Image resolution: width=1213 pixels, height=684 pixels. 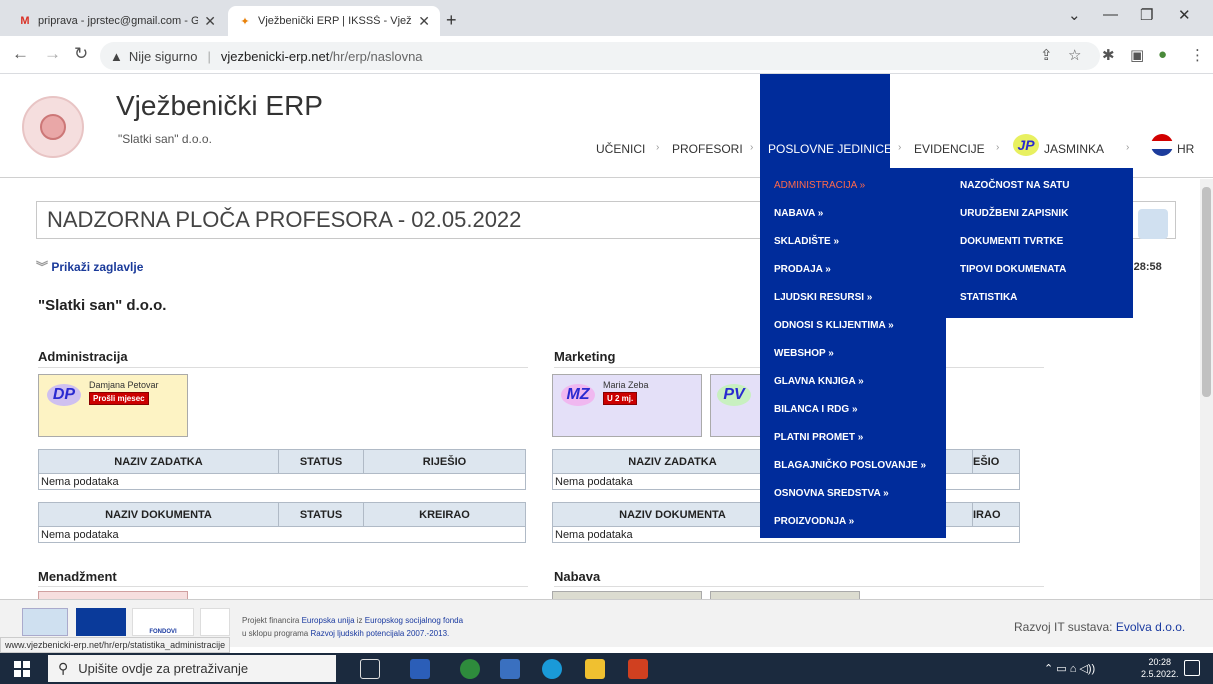 What do you see at coordinates (1074, 149) in the screenshot?
I see `nav-user-name: JASMINKA` at bounding box center [1074, 149].